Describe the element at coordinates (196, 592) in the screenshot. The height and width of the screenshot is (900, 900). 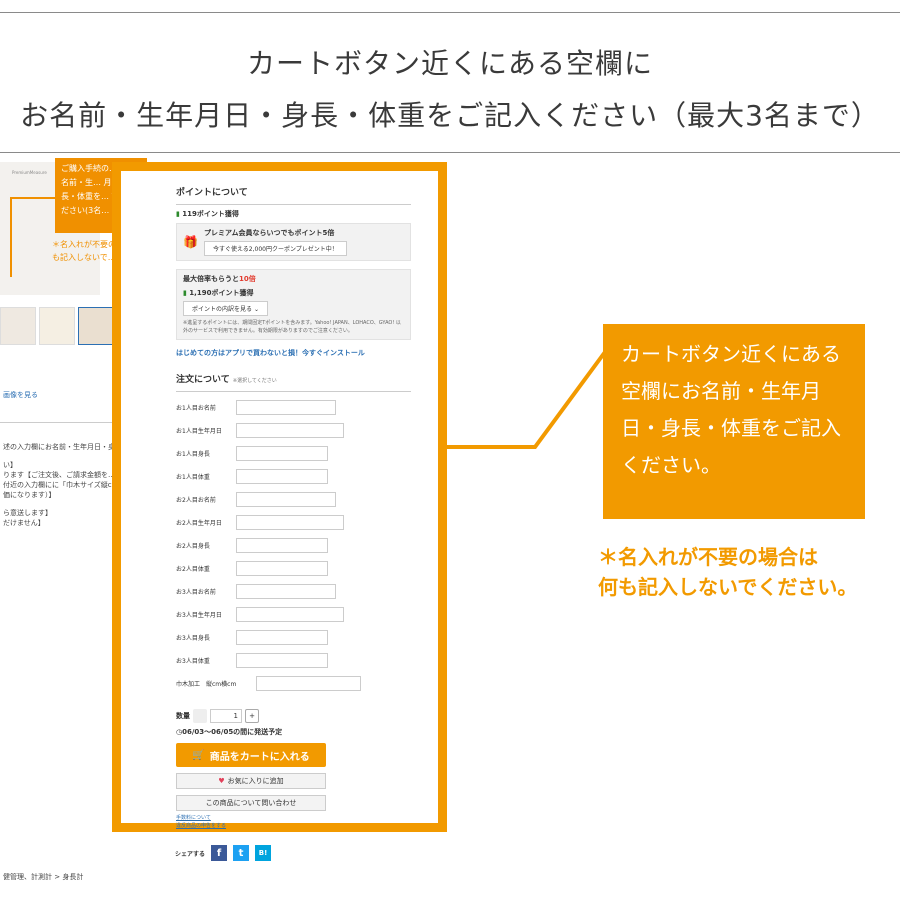
I see `field-label: お3人目お名前` at that location.